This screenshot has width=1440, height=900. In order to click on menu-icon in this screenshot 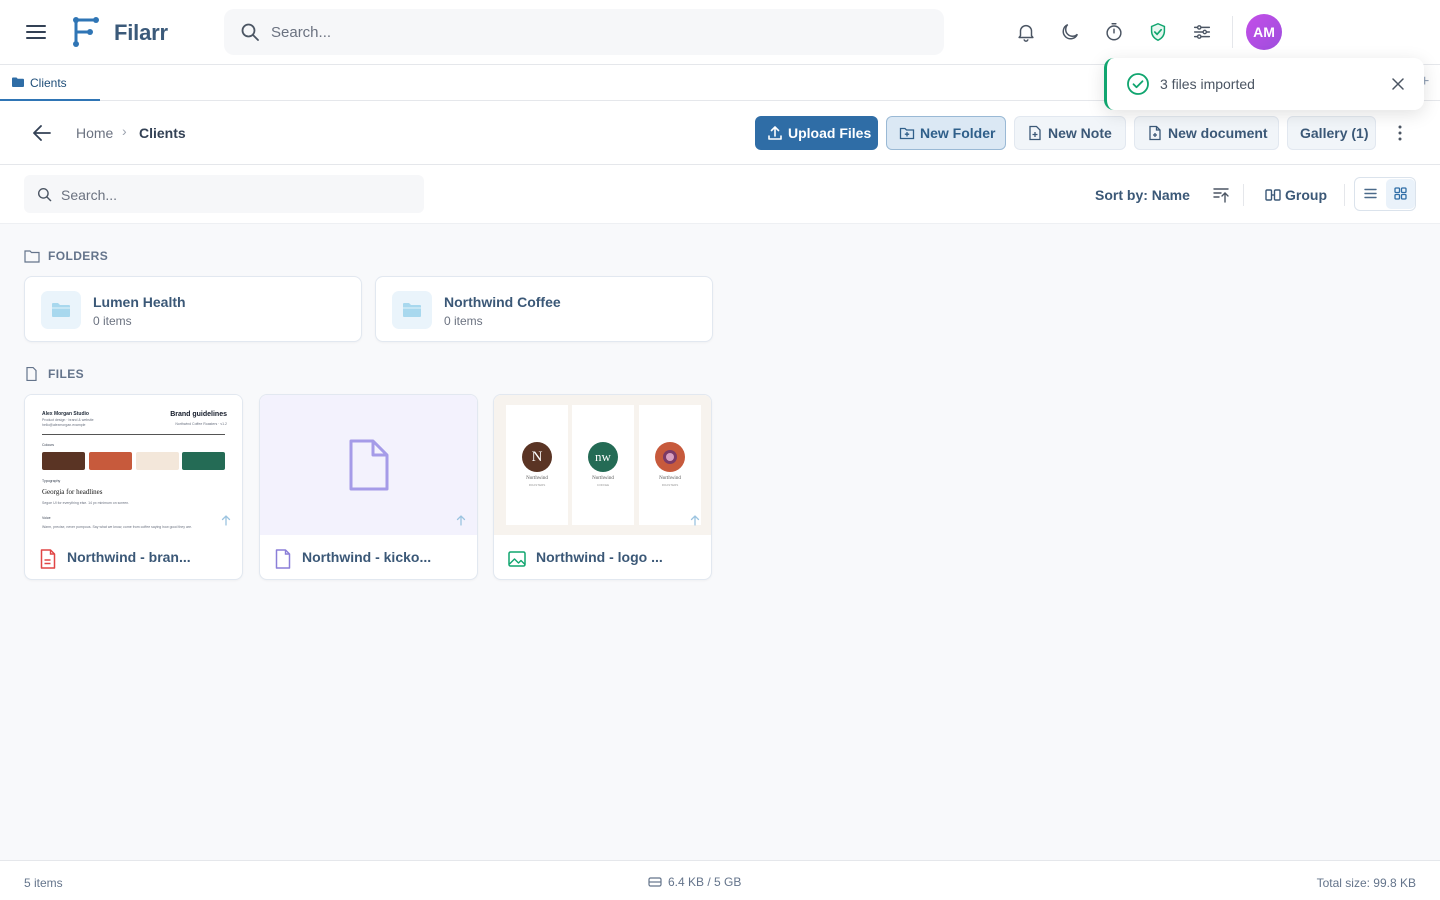, I will do `click(36, 32)`.